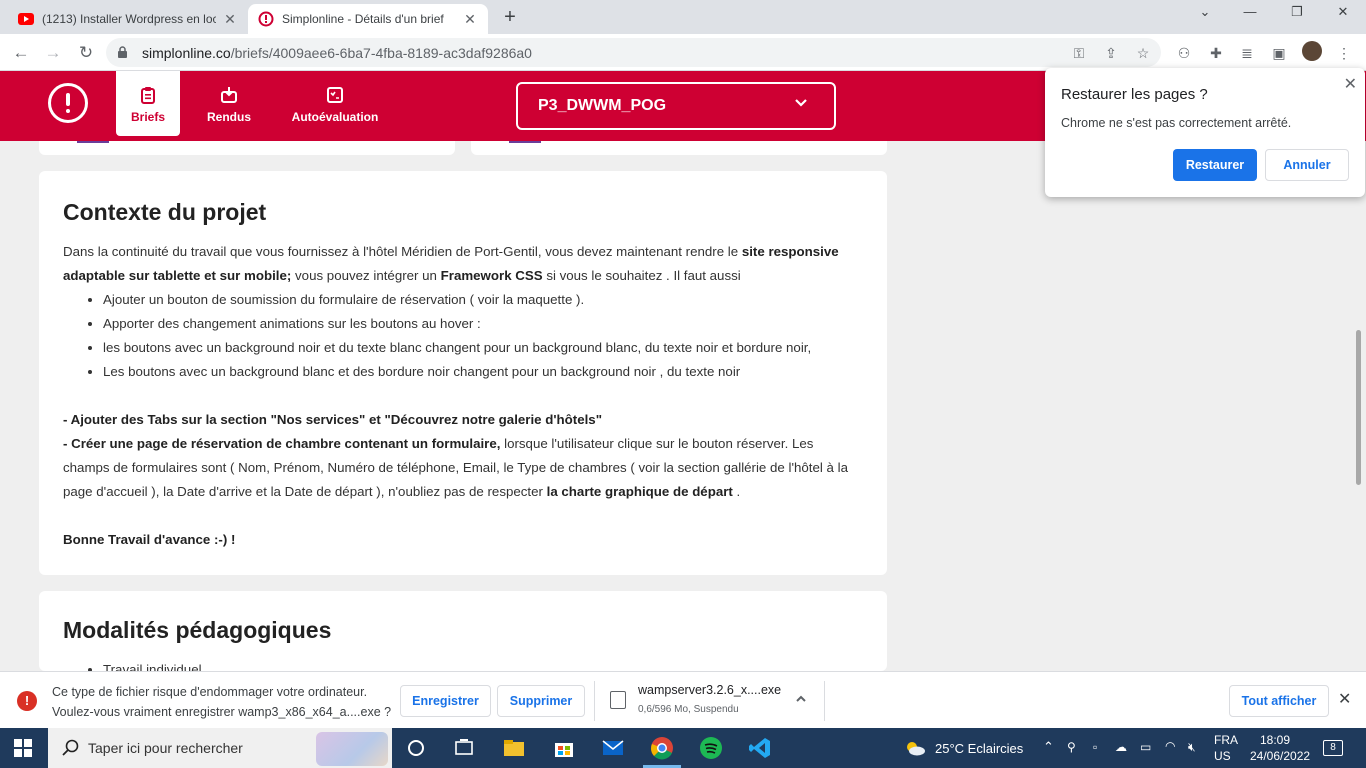  What do you see at coordinates (1111, 53) in the screenshot?
I see `share-icon: ⇪` at bounding box center [1111, 53].